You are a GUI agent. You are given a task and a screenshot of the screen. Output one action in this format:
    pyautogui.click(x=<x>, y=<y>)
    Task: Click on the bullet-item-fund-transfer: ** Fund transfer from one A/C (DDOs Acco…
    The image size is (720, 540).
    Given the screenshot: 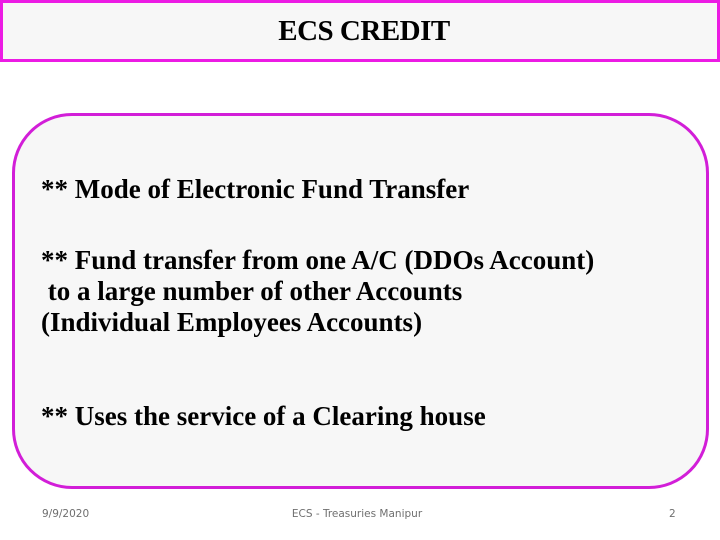 What is the action you would take?
    pyautogui.click(x=318, y=291)
    